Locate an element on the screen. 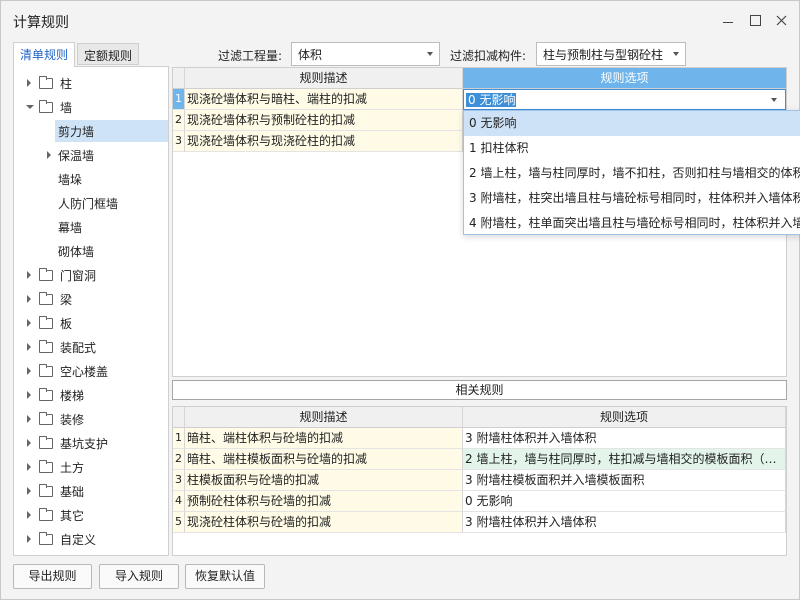 The width and height of the screenshot is (800, 600). tree-item-curtain-wall: 幕墙 is located at coordinates (91, 227).